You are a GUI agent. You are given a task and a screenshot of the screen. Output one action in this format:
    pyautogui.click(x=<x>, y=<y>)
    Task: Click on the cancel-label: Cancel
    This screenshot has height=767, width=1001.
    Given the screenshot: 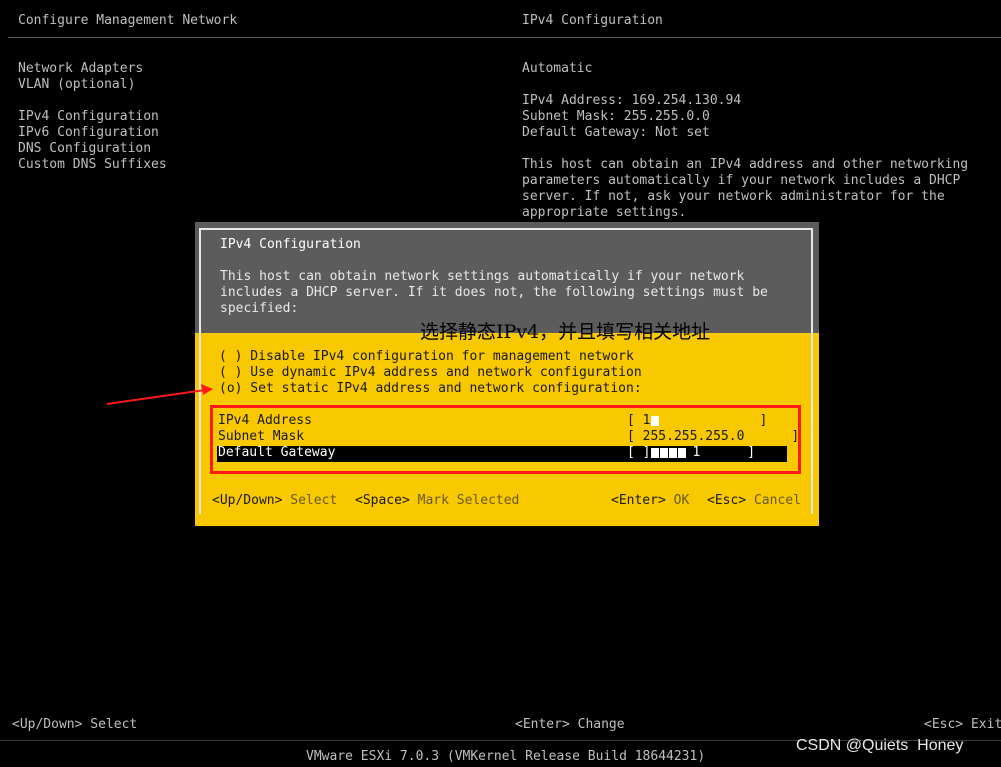 What is the action you would take?
    pyautogui.click(x=777, y=500)
    